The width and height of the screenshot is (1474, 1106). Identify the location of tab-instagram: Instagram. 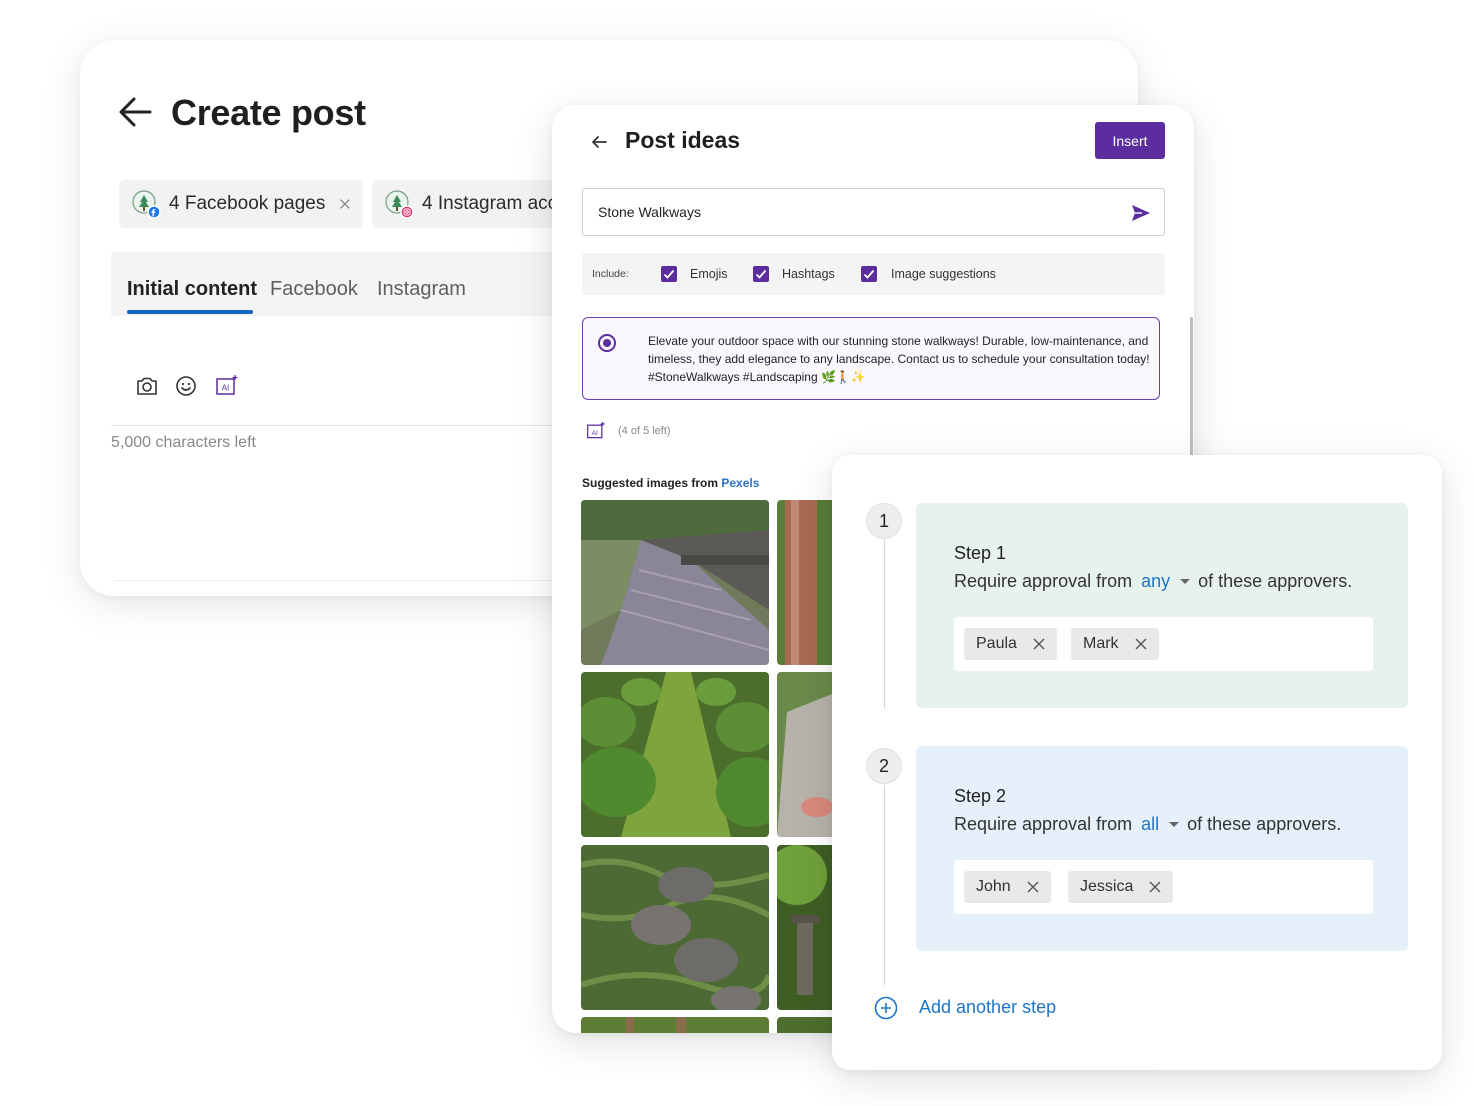
(421, 289).